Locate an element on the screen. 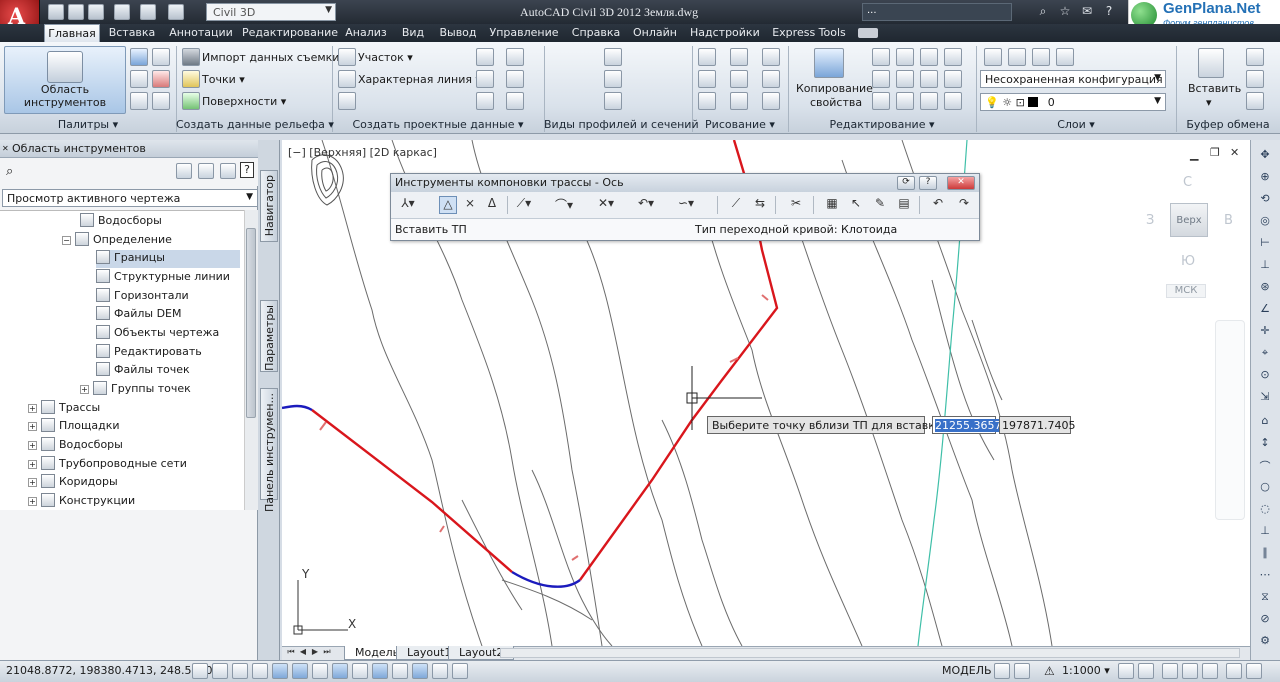  first-layout-icon: ⏮ is located at coordinates (291, 653).